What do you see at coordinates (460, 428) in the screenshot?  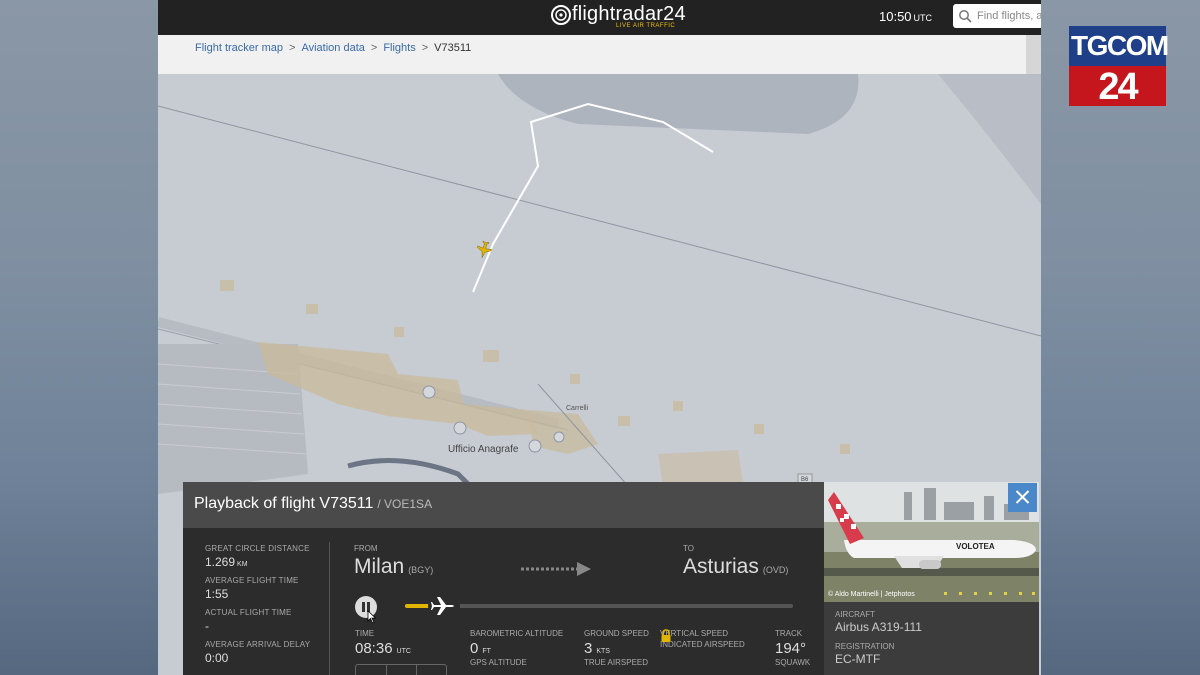 I see `person-icon` at bounding box center [460, 428].